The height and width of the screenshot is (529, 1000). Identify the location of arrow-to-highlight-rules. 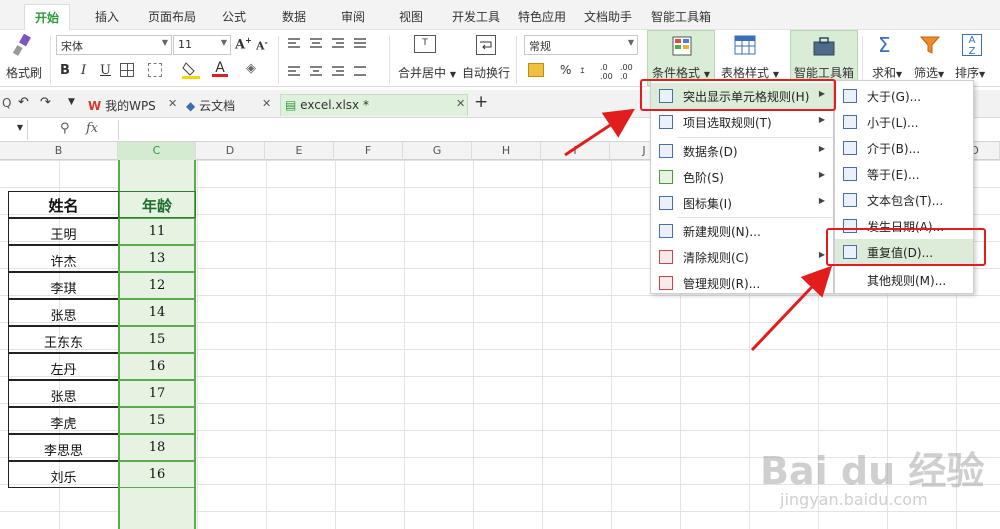
(600, 132).